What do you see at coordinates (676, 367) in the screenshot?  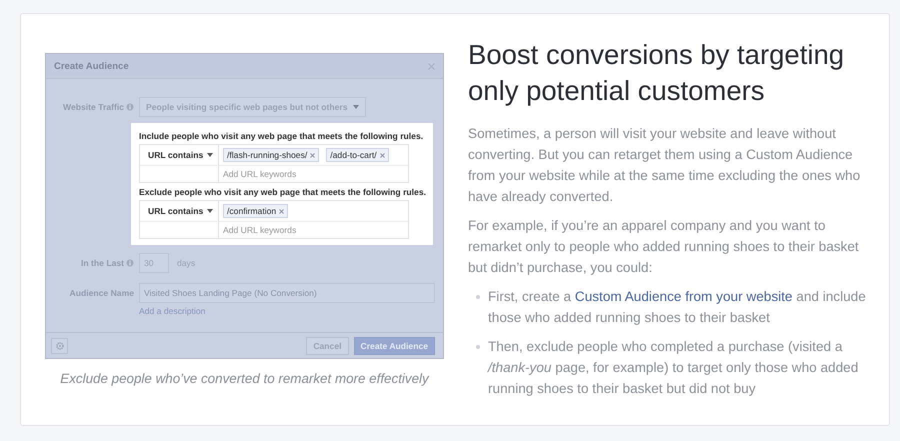 I see `list-item: Then, exclude people who completed a purchase (visited a /thank-you page, for example) to target only those who added running shoes to their basket but did not buy` at bounding box center [676, 367].